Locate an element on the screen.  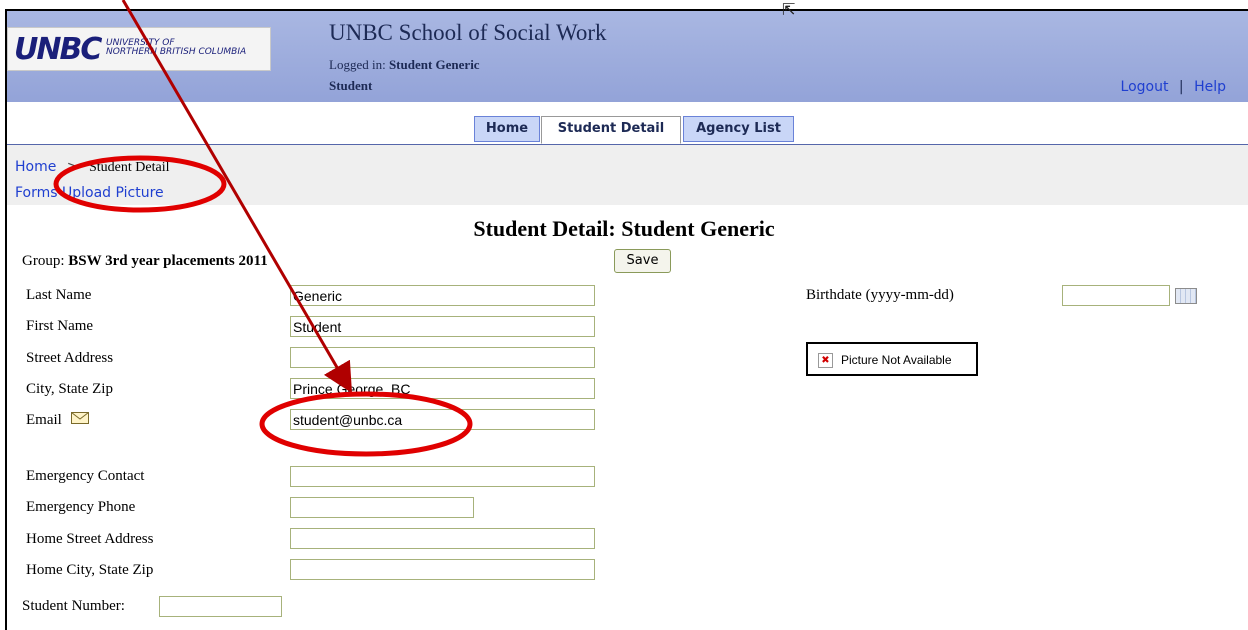
logo-text: UNIVERSITY OF NORTHERN BRITISH COLUMBIA is located at coordinates (176, 48).